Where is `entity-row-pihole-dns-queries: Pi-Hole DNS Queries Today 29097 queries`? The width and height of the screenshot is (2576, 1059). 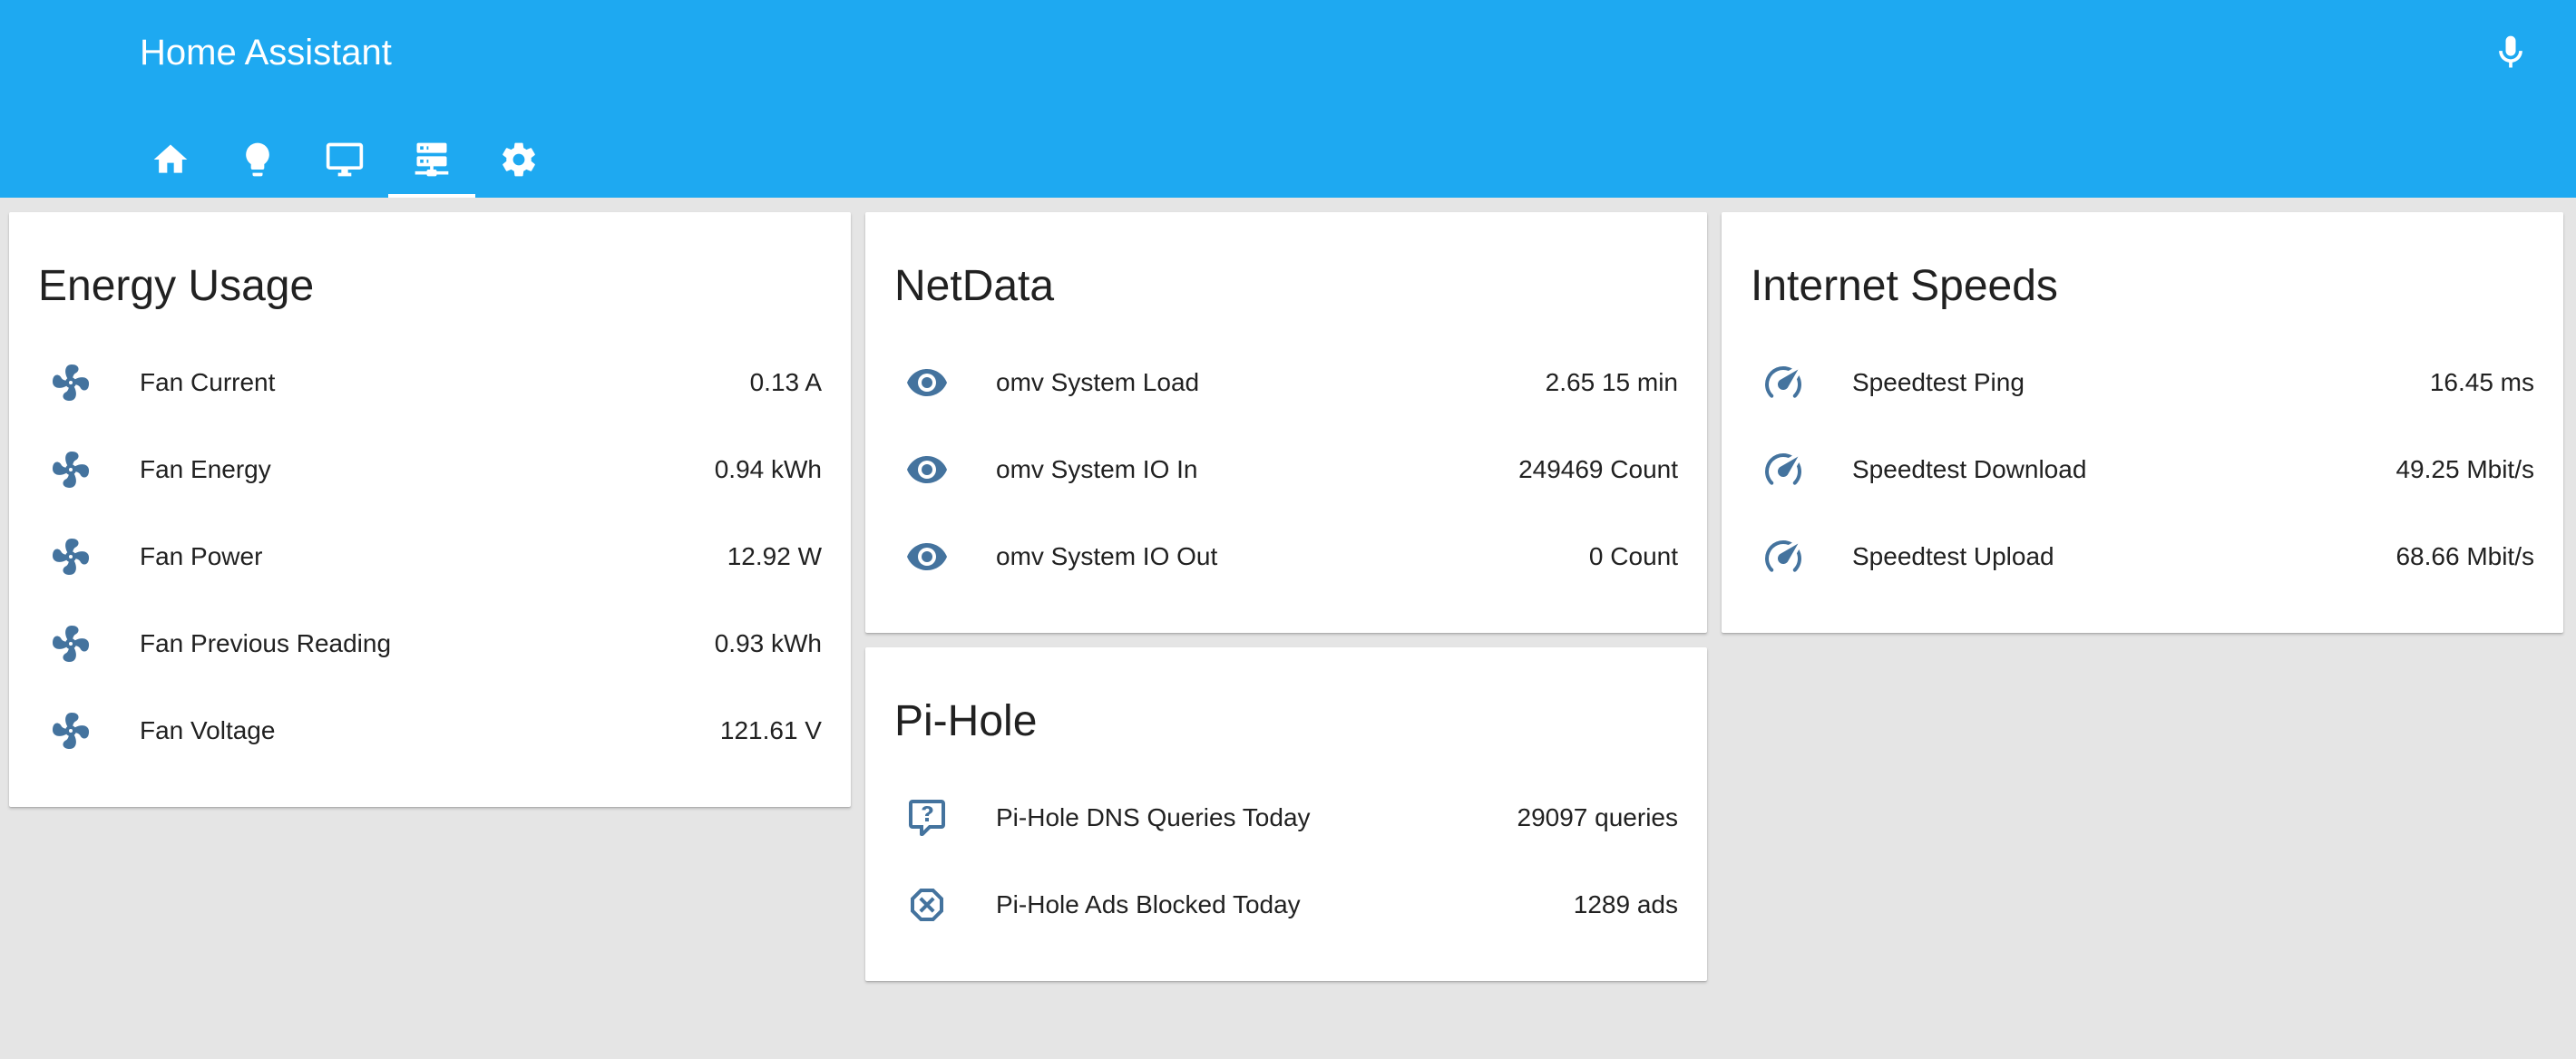 entity-row-pihole-dns-queries: Pi-Hole DNS Queries Today 29097 queries is located at coordinates (1286, 817).